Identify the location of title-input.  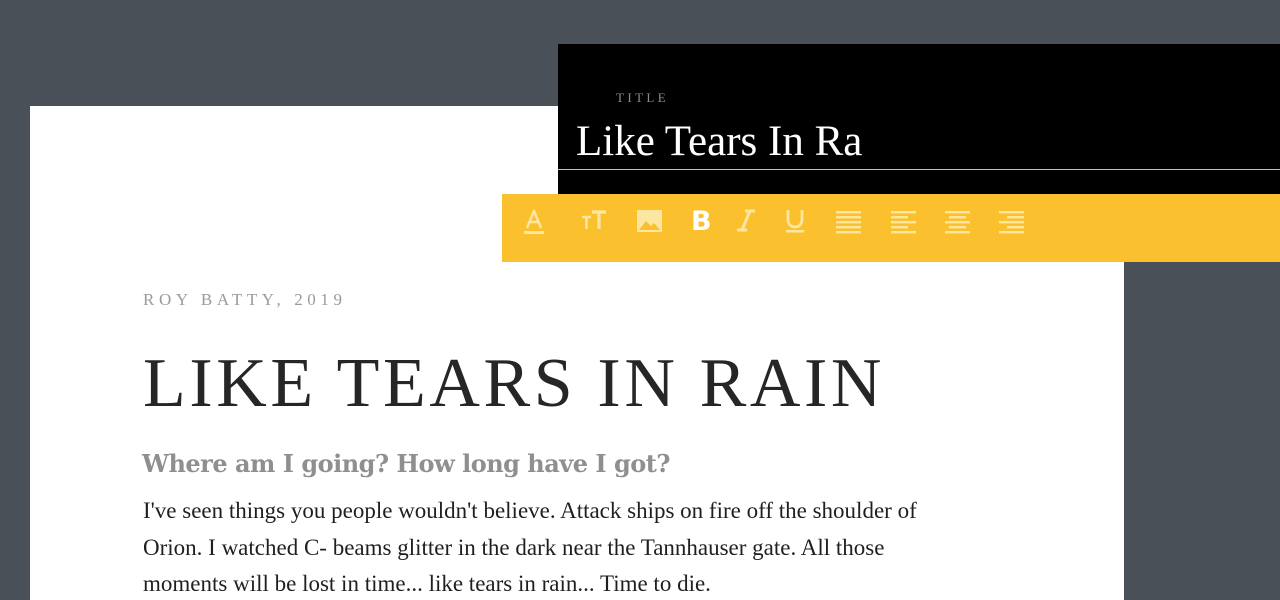
(921, 142).